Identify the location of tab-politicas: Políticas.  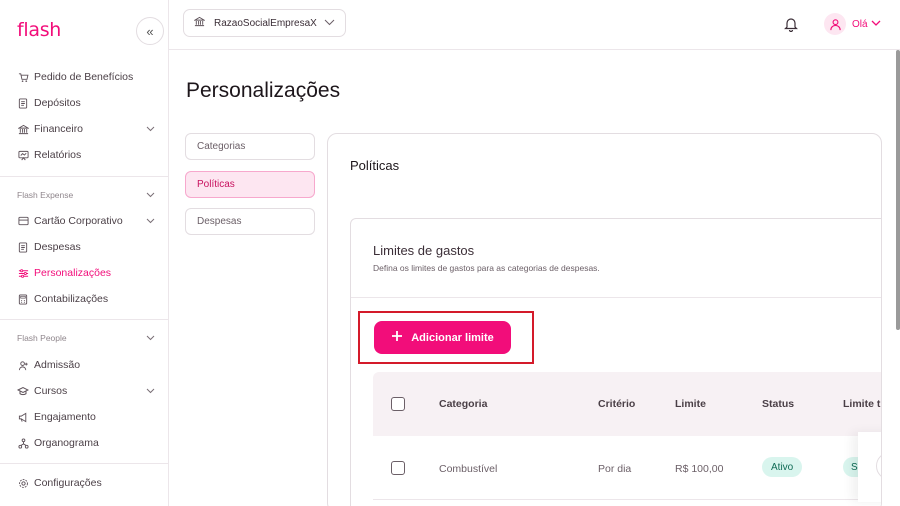
(250, 184).